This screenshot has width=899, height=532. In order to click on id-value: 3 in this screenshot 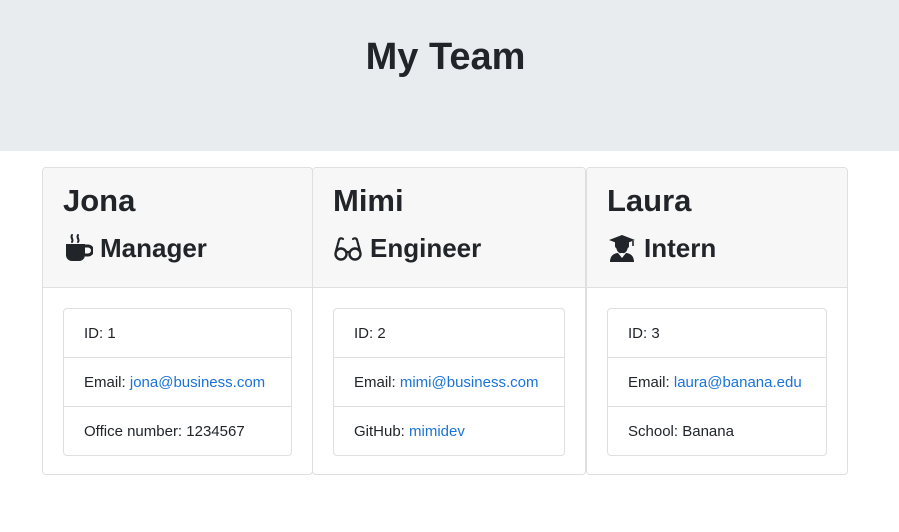, I will do `click(655, 333)`.